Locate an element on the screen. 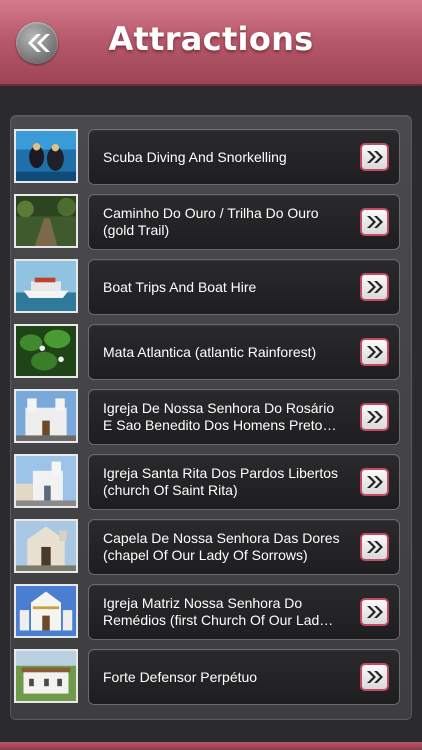 Image resolution: width=422 pixels, height=750 pixels. list-item-label: Boat Trips And Boat Hire is located at coordinates (180, 286).